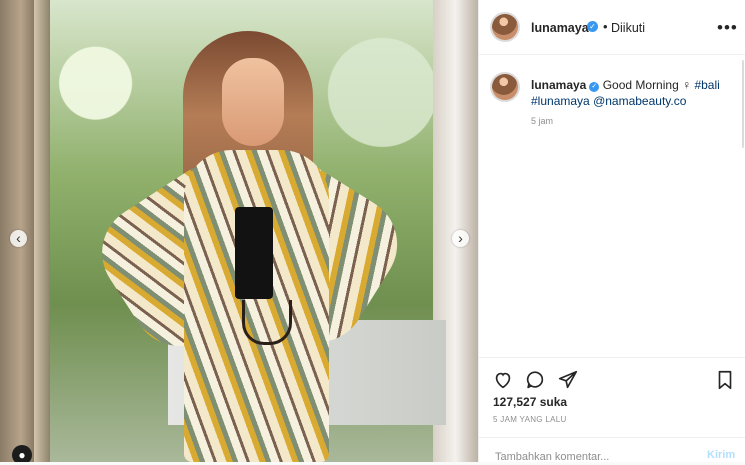 This screenshot has width=745, height=465. Describe the element at coordinates (743, 104) in the screenshot. I see `comments-scrollbar` at that location.